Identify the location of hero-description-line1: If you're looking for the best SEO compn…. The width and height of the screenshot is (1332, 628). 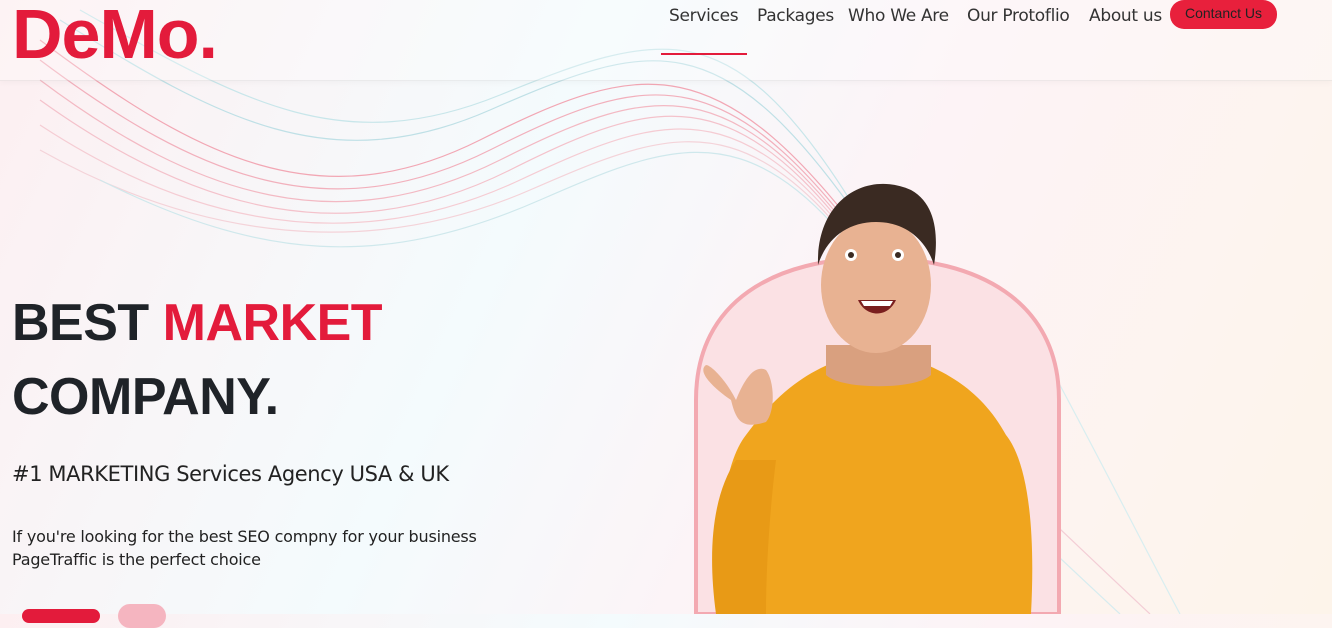
(244, 536).